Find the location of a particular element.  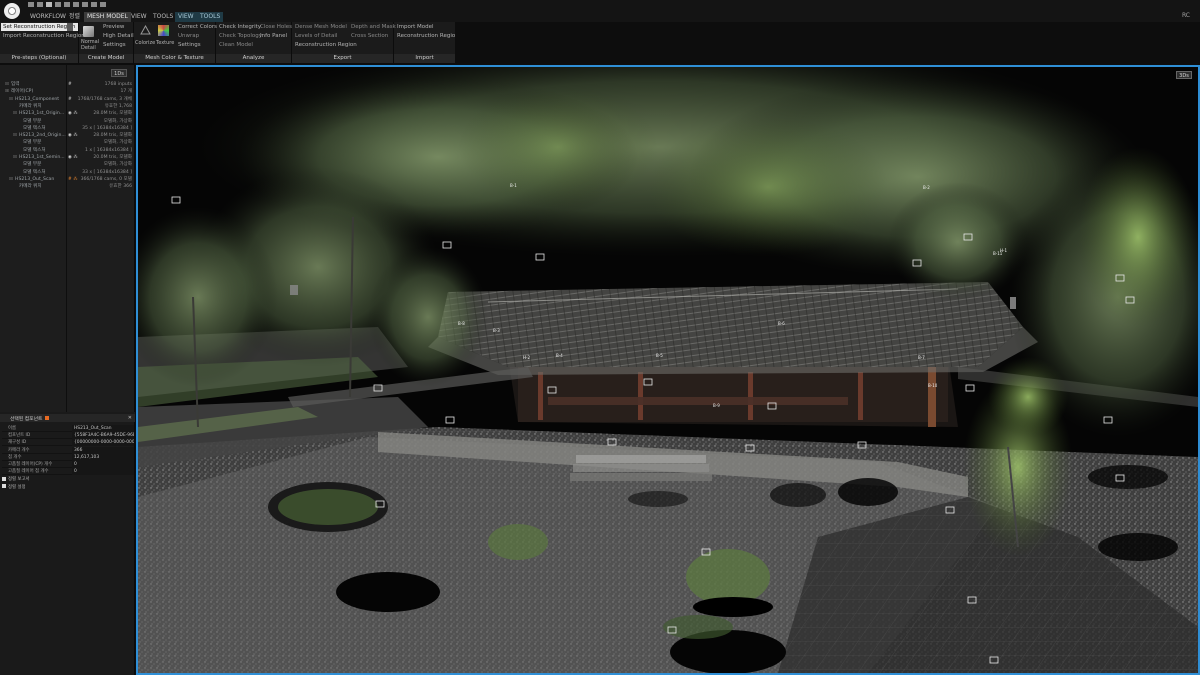

preview-button: Preview is located at coordinates (113, 27).